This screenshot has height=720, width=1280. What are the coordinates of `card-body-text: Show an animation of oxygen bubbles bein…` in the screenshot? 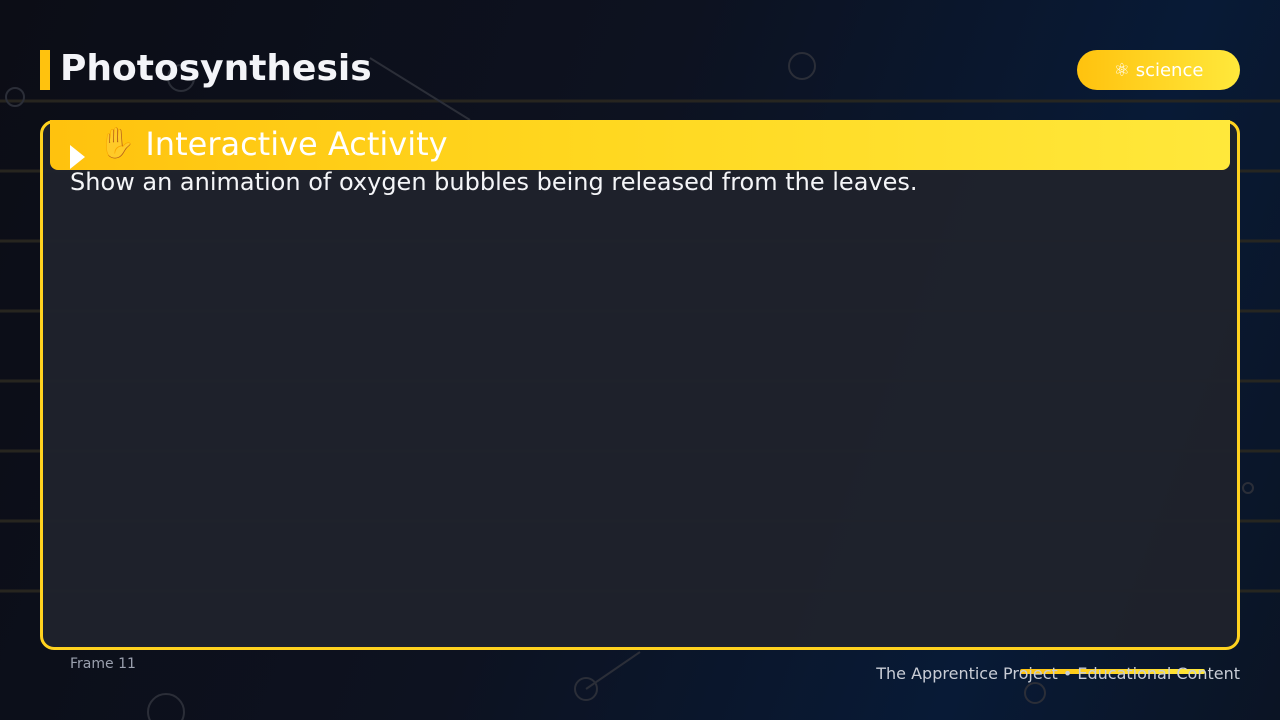 It's located at (494, 182).